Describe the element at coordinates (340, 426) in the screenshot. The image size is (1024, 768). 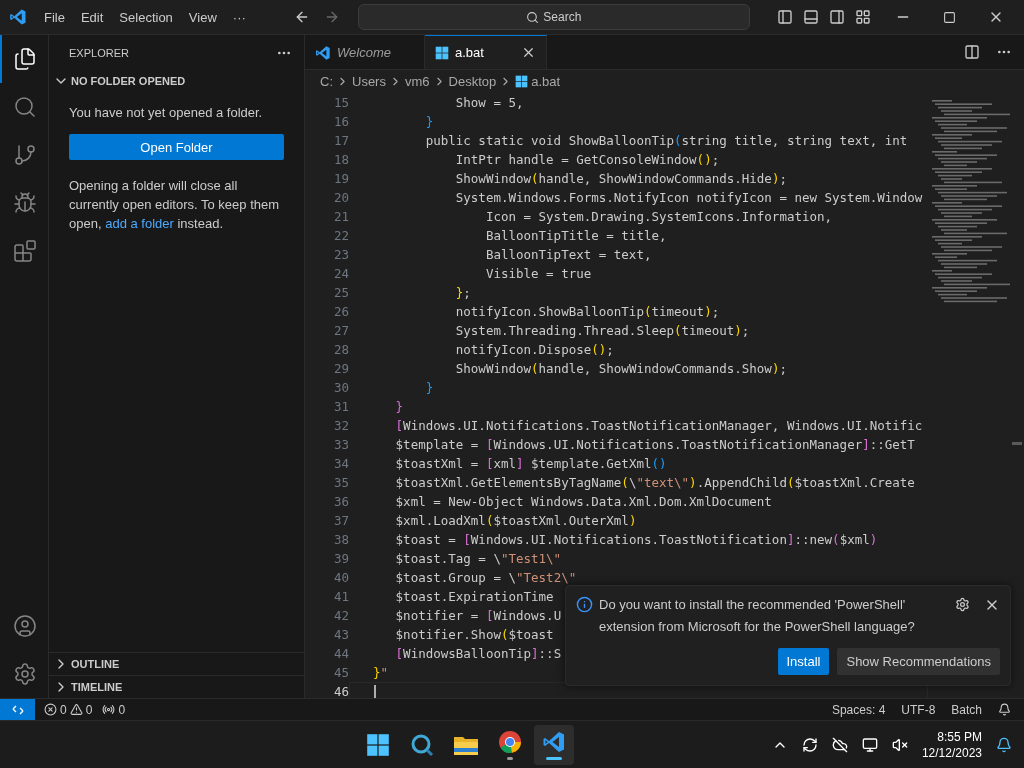
I see `line-number: 32` at that location.